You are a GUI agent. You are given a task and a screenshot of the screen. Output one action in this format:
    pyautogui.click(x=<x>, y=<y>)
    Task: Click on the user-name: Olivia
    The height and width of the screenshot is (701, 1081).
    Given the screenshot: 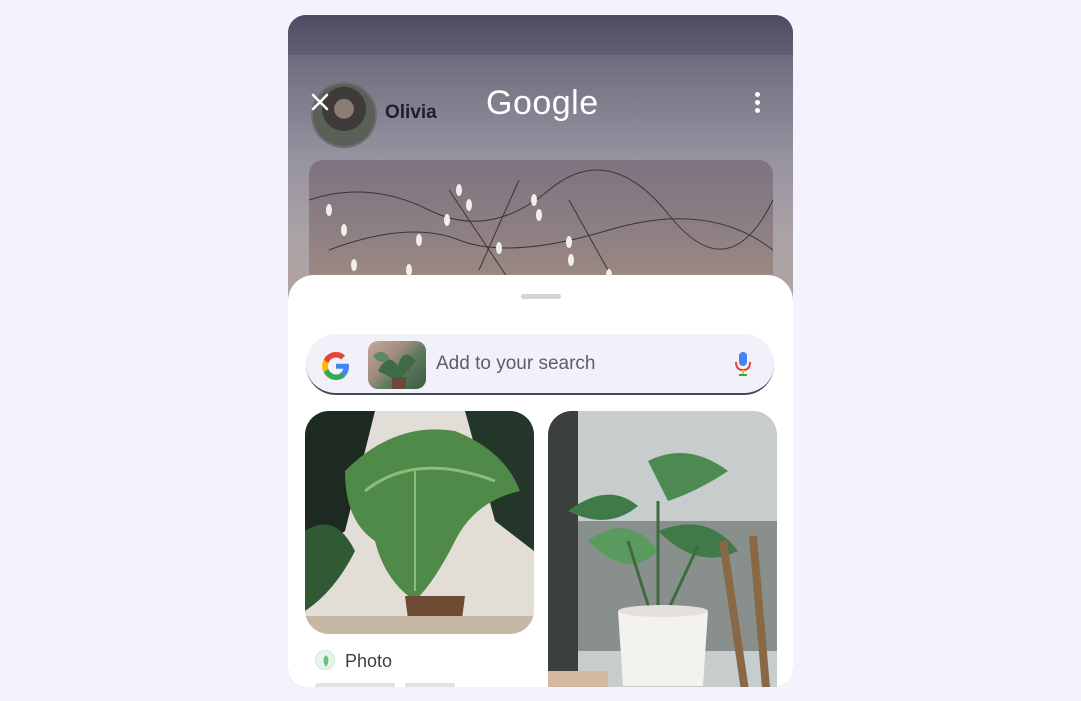 What is the action you would take?
    pyautogui.click(x=411, y=112)
    